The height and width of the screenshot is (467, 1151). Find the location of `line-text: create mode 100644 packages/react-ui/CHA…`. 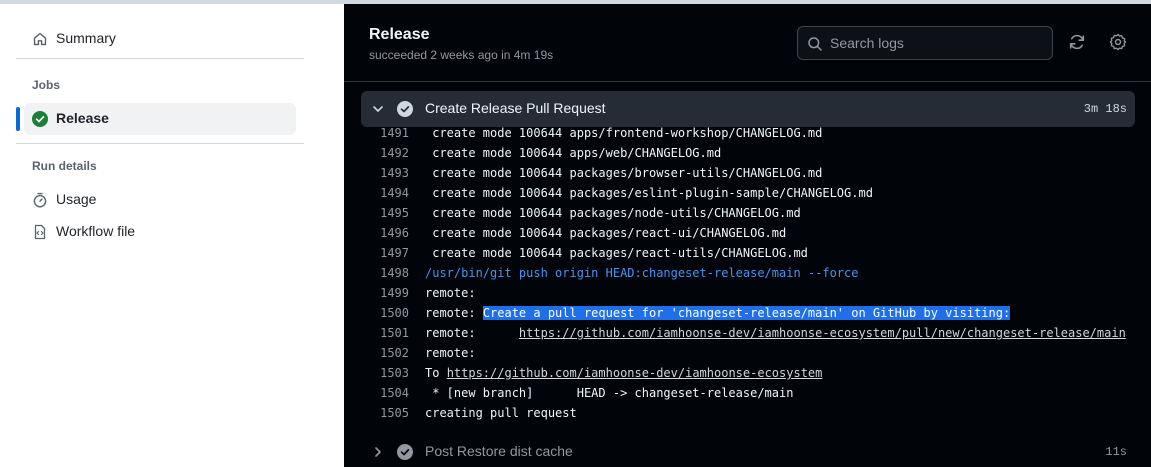

line-text: create mode 100644 packages/react-ui/CHA… is located at coordinates (606, 233).